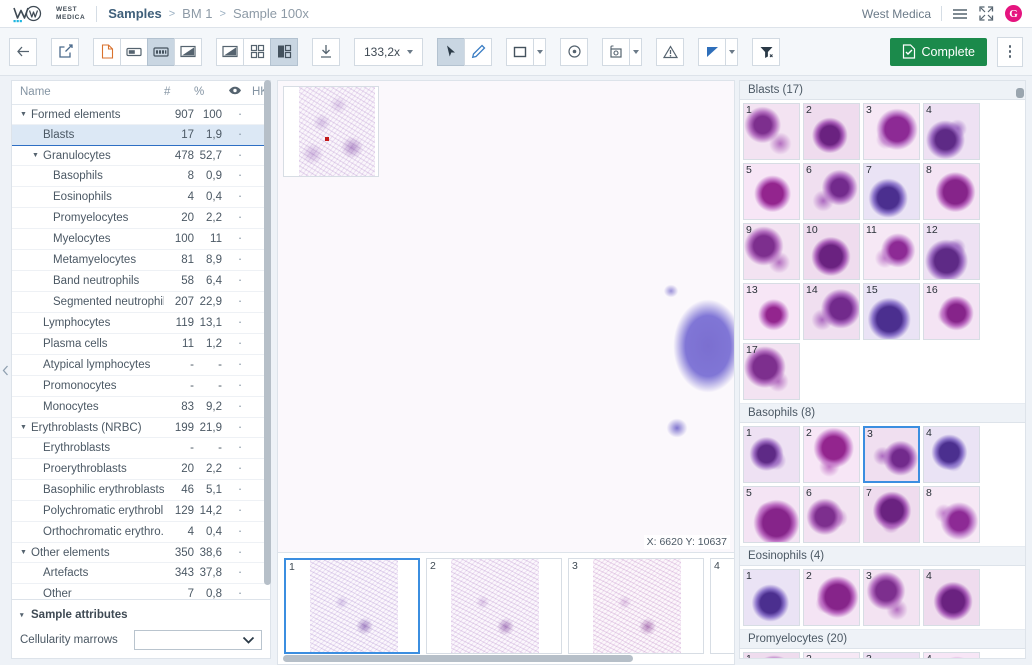  Describe the element at coordinates (540, 51) in the screenshot. I see `rectangle-tool-dropdown` at that location.